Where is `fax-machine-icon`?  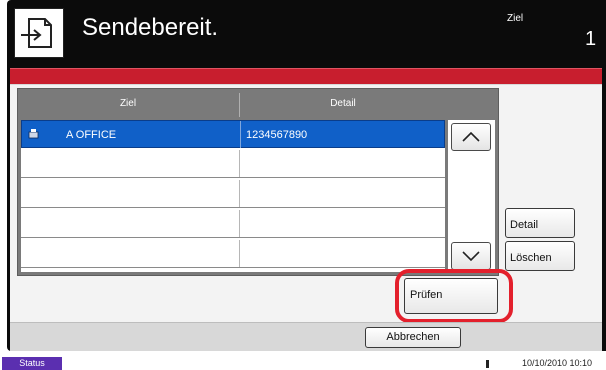 fax-machine-icon is located at coordinates (34, 135).